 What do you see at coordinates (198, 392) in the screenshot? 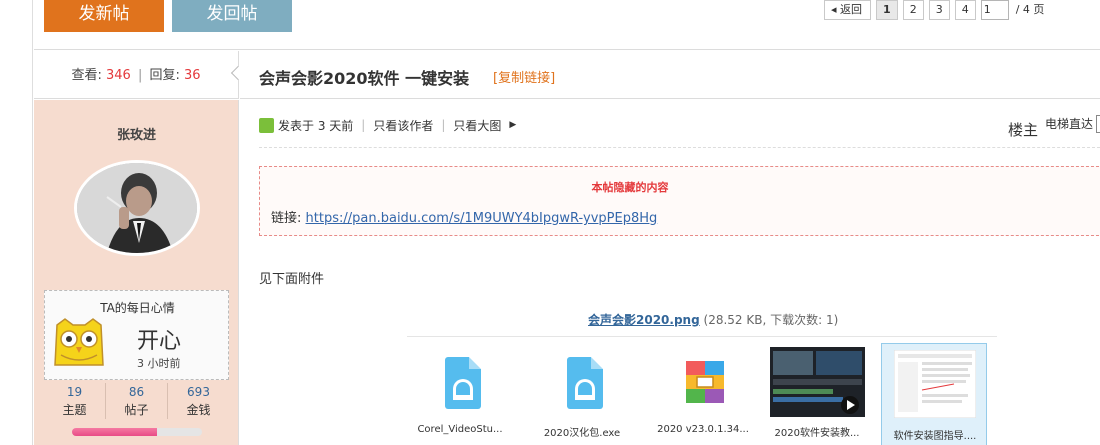
I see `stat-value: 693` at bounding box center [198, 392].